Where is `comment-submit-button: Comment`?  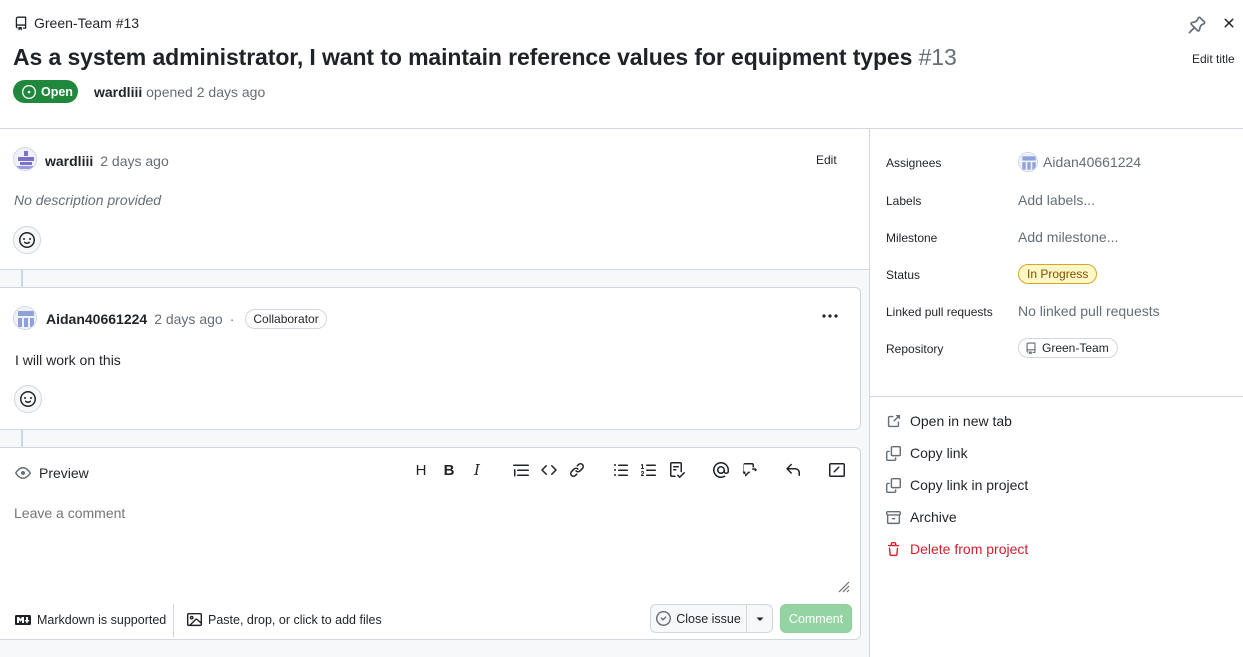 comment-submit-button: Comment is located at coordinates (816, 618).